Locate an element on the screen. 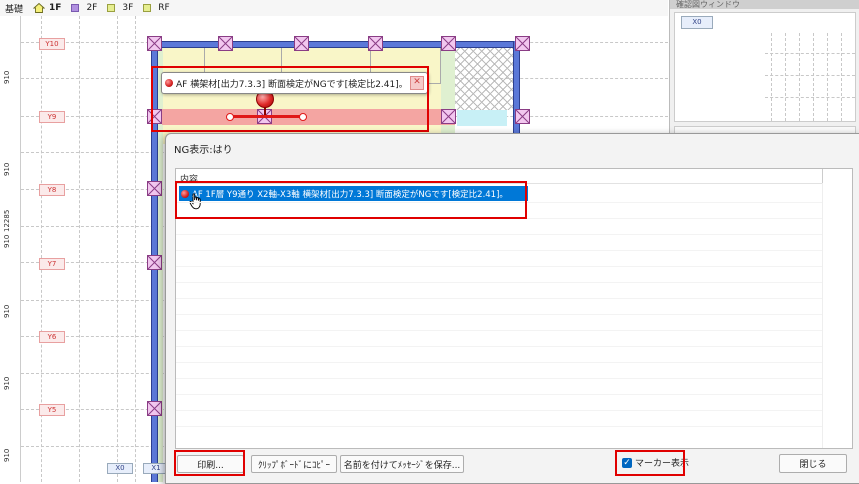 The height and width of the screenshot is (484, 859). floor-tab-foundation: 基礎 is located at coordinates (14, 8).